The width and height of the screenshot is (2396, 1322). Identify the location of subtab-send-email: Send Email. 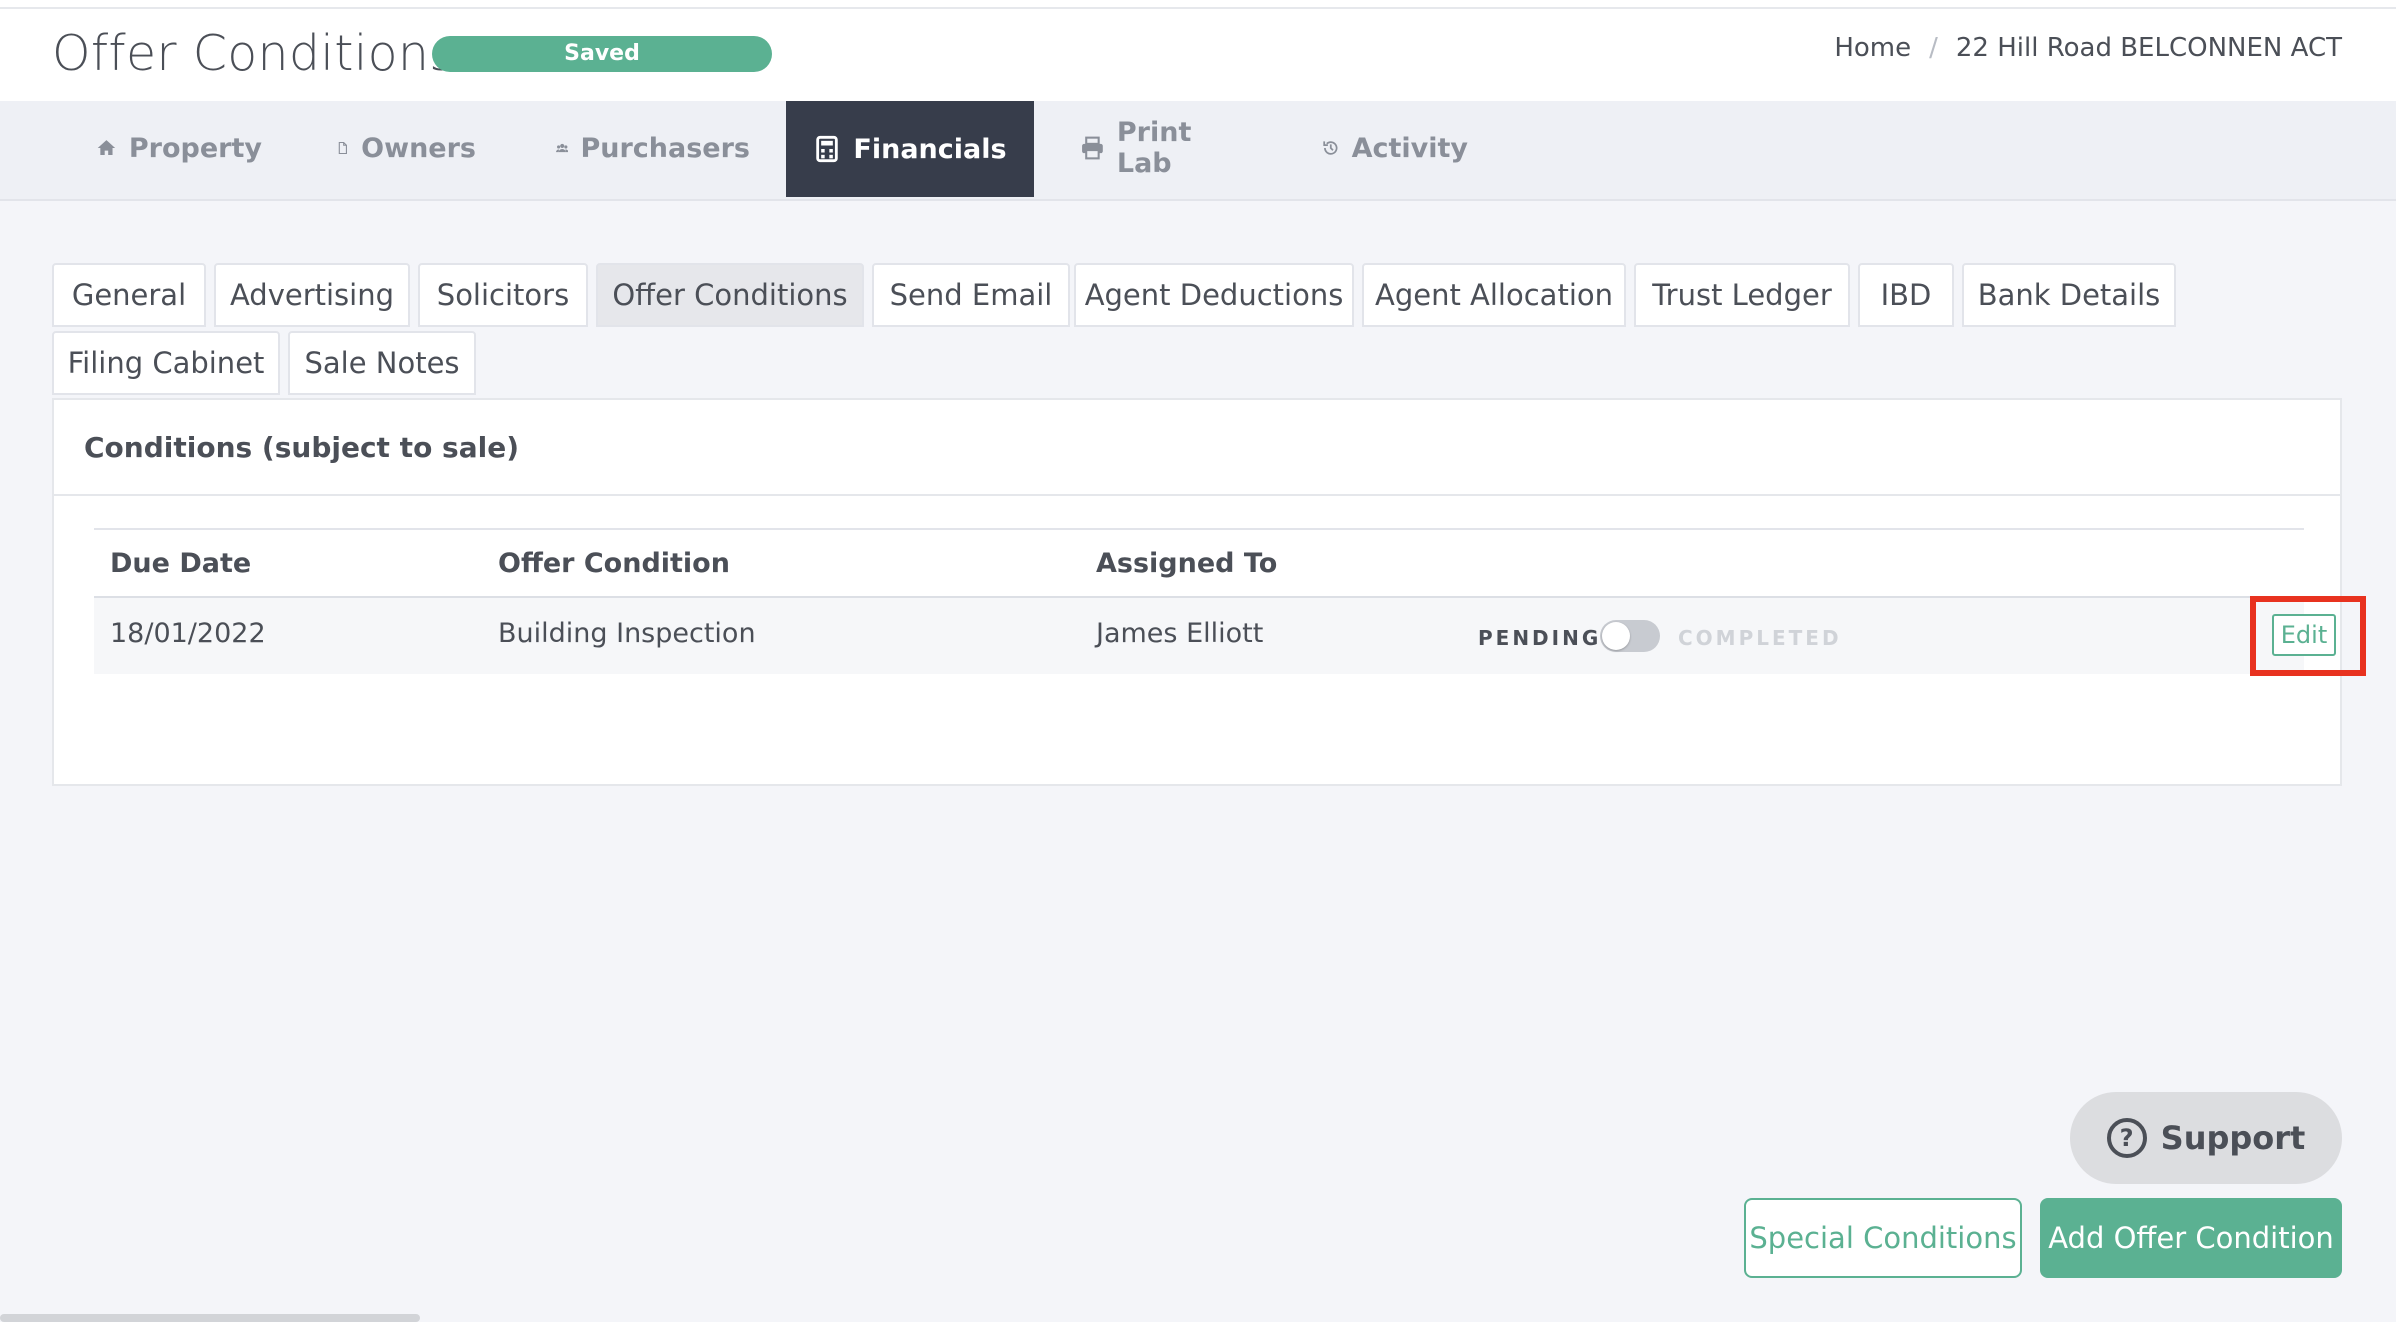
(971, 295).